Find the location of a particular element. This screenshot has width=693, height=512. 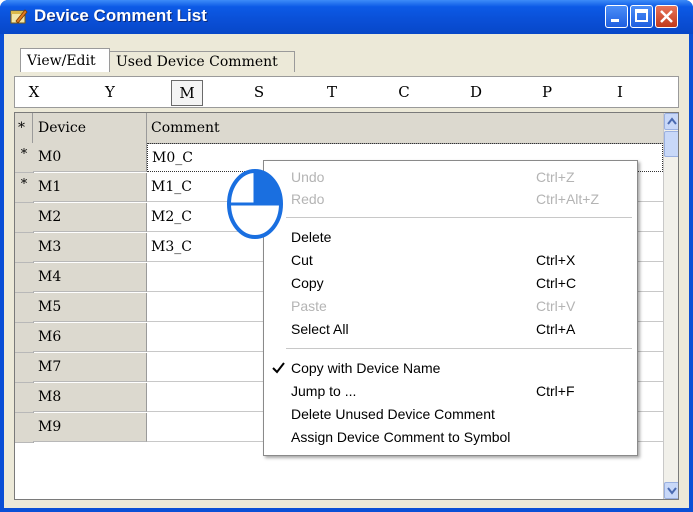

window-title: Device Comment List is located at coordinates (120, 15).